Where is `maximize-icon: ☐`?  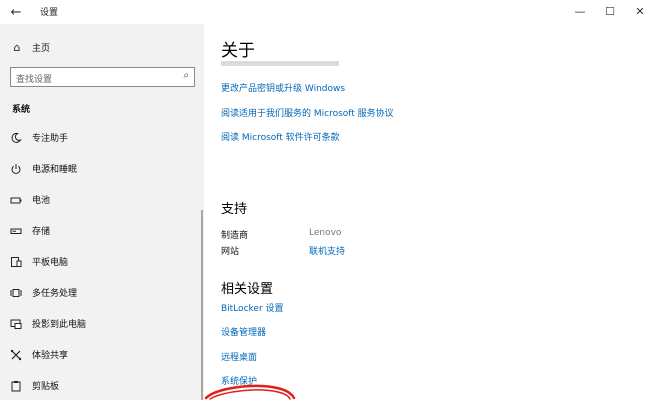 maximize-icon: ☐ is located at coordinates (610, 11).